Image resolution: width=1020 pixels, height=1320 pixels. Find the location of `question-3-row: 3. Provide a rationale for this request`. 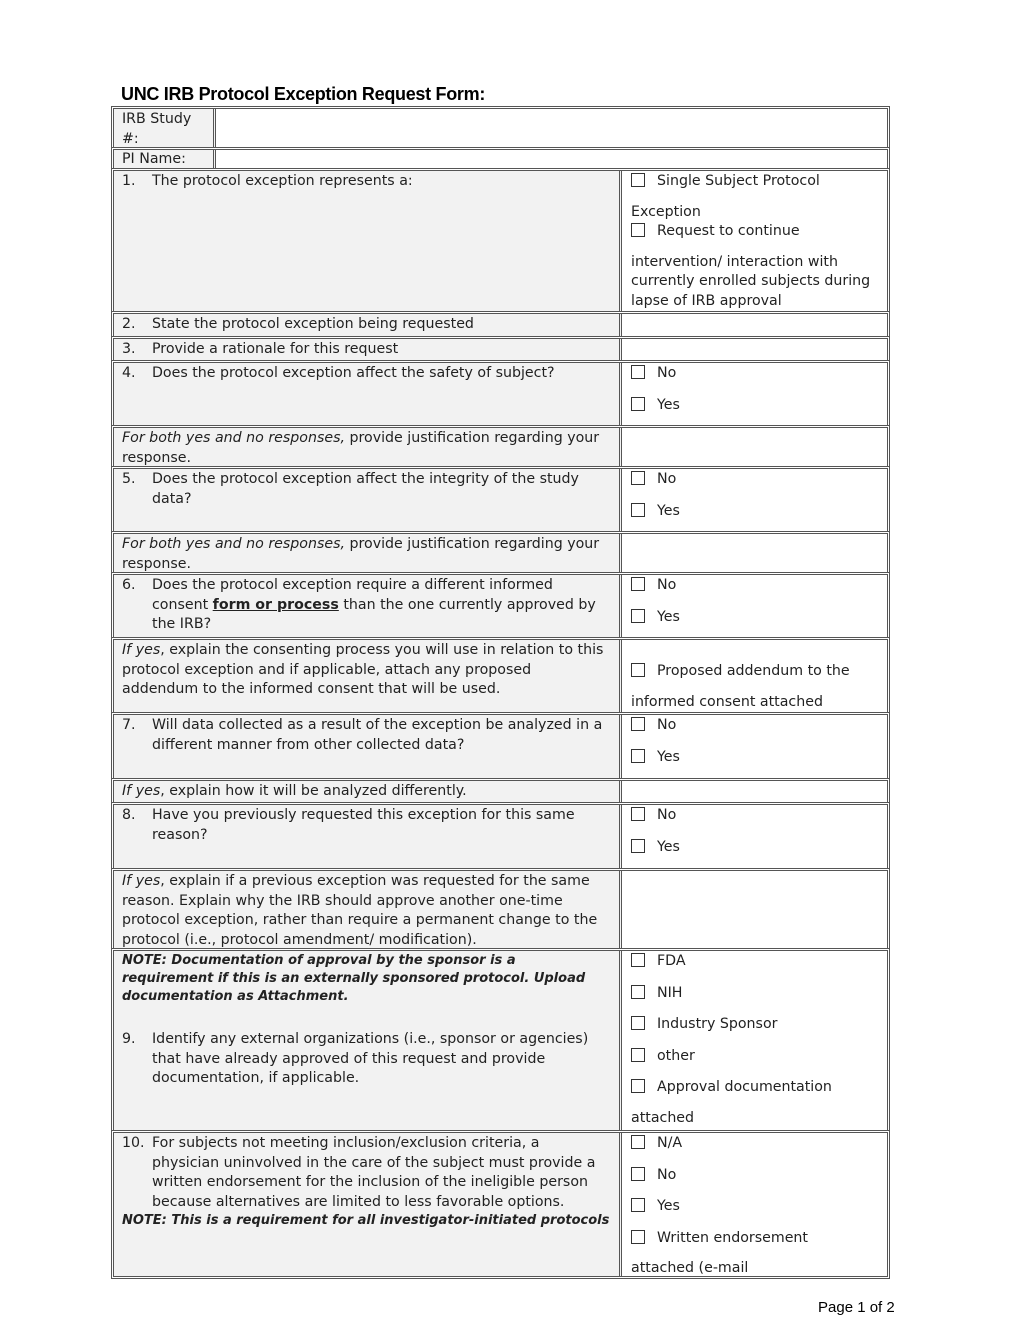

question-3-row: 3. Provide a rationale for this request is located at coordinates (500, 348).